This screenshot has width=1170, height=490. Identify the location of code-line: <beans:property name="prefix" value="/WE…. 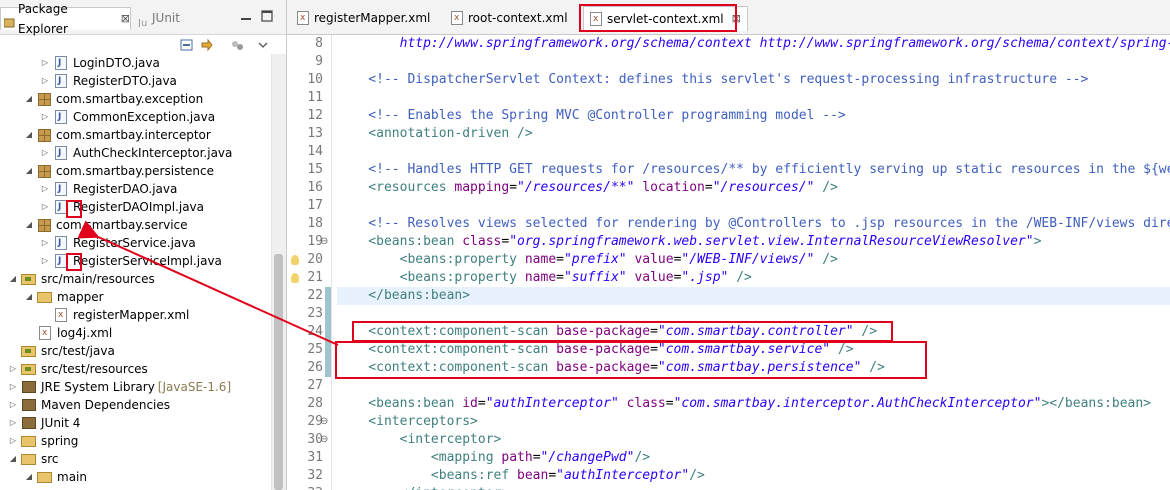
(587, 260).